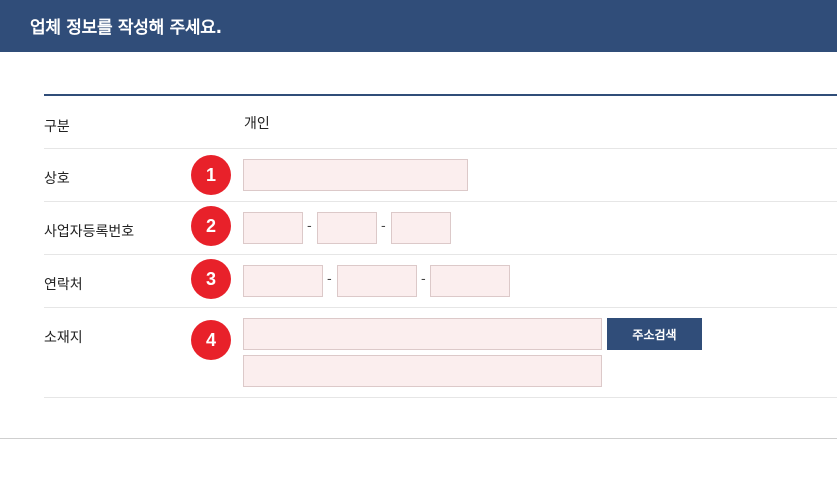 The image size is (837, 484). Describe the element at coordinates (347, 228) in the screenshot. I see `business-number-part2-input` at that location.